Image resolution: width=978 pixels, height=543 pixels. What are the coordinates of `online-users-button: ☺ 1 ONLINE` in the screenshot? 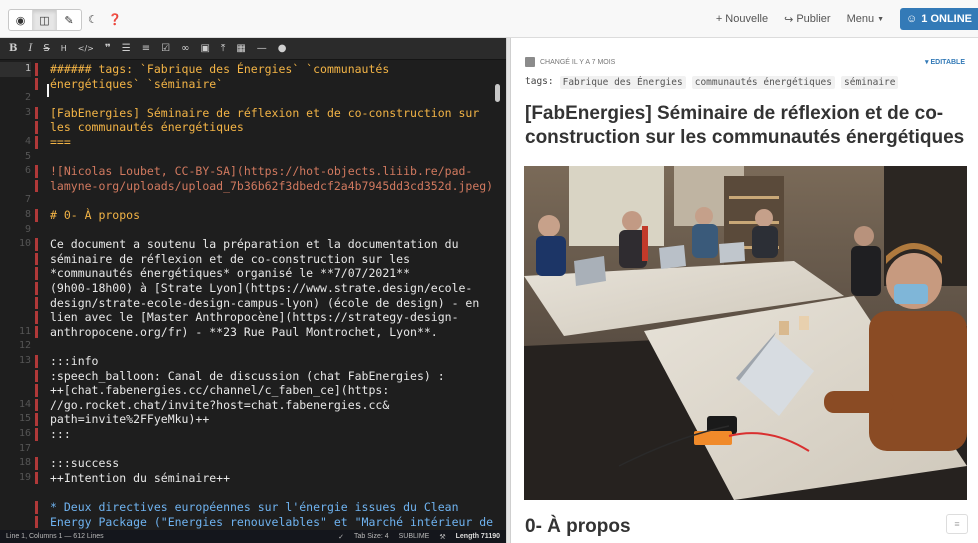 It's located at (939, 19).